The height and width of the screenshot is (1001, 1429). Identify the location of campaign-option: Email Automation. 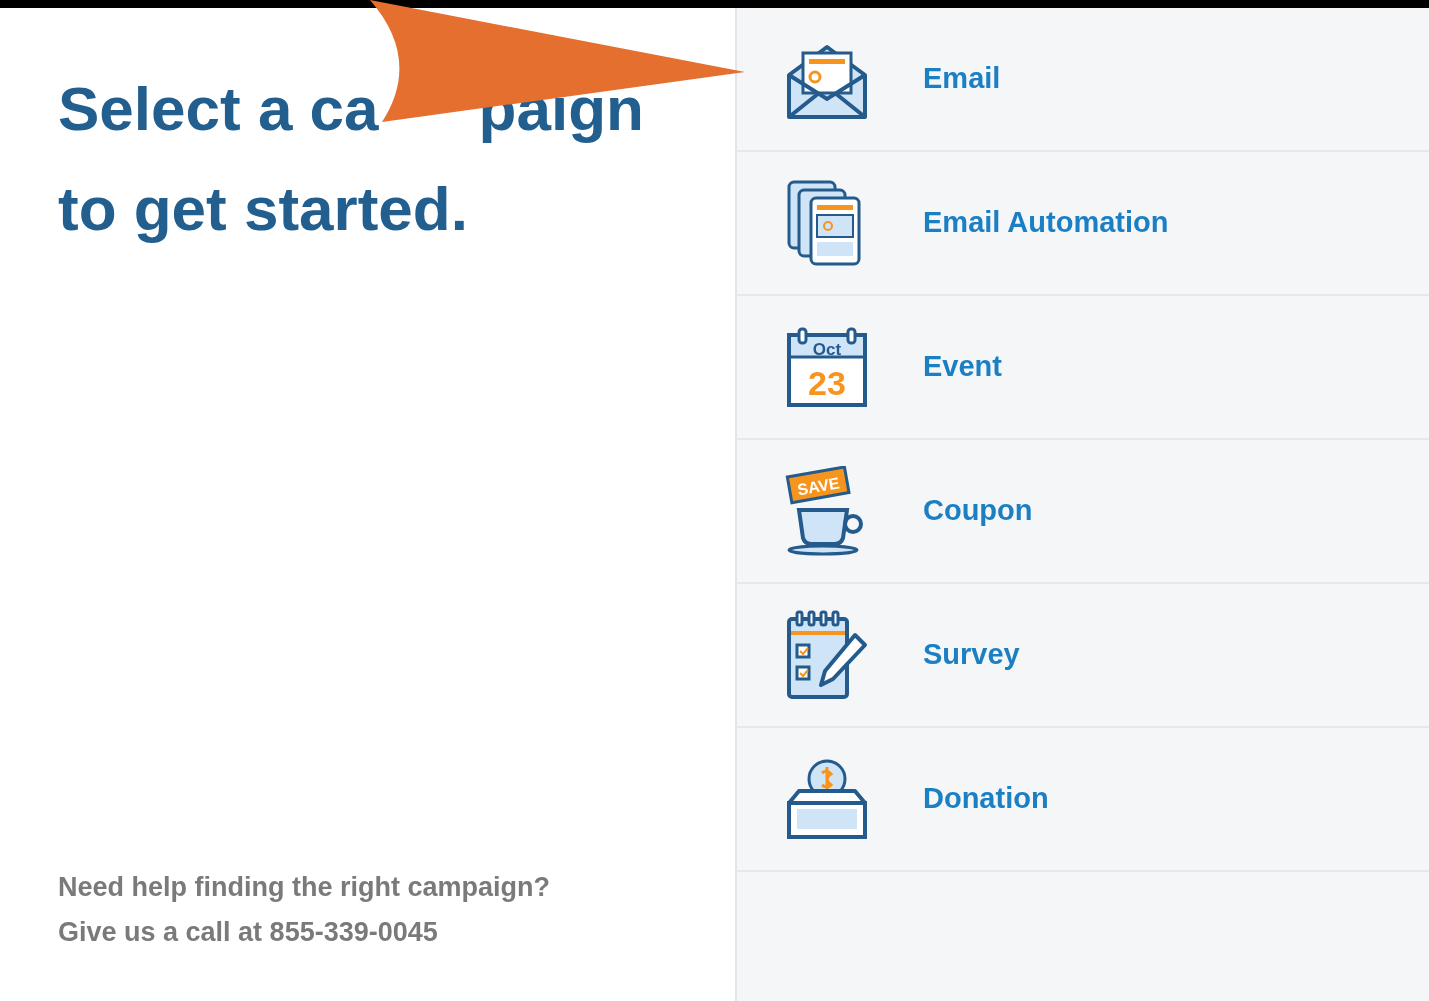
(1083, 224).